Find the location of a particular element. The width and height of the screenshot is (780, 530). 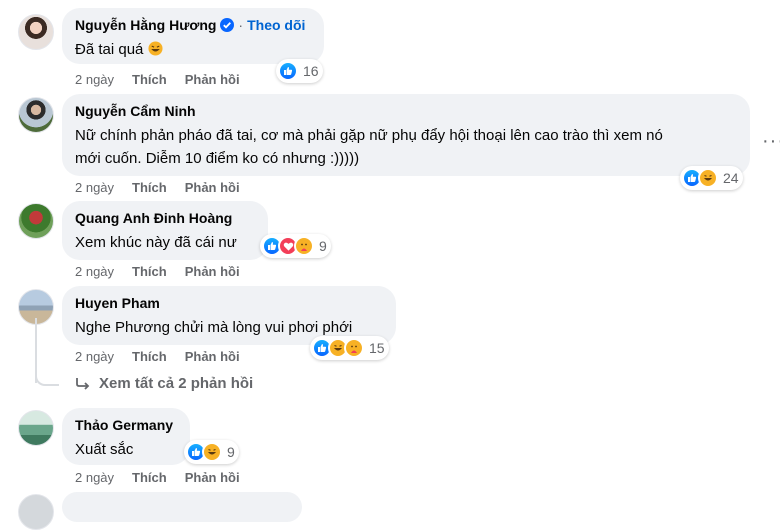

reaction-summary: 24 is located at coordinates (711, 178).